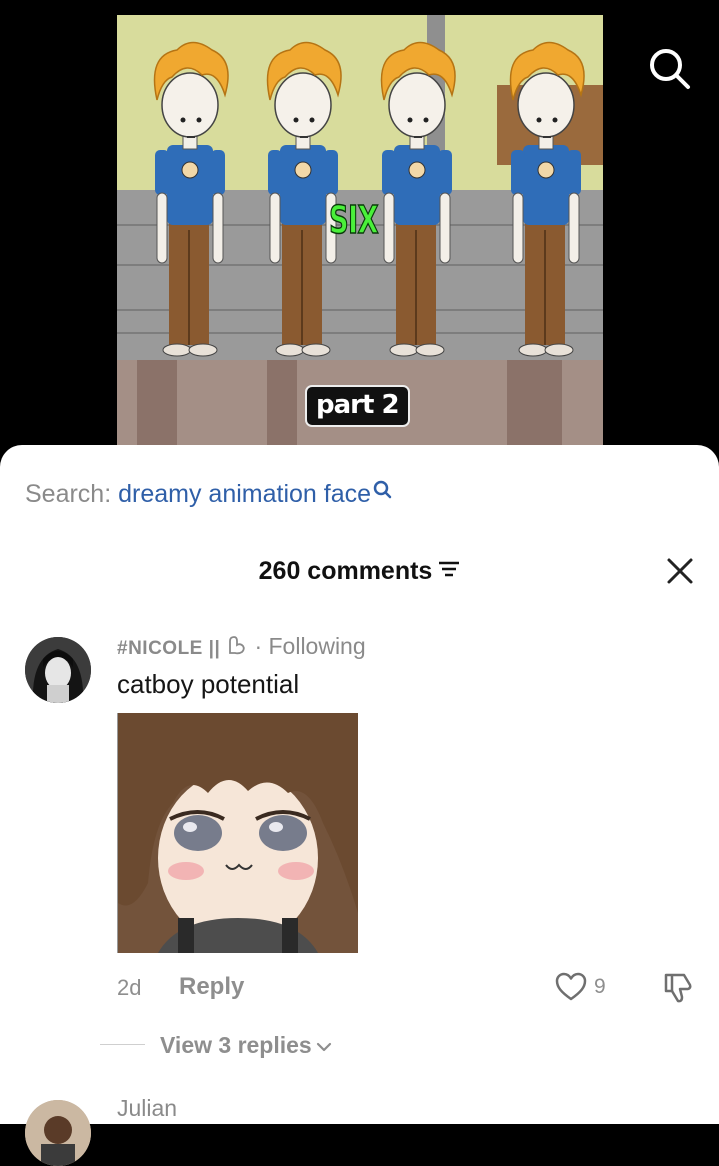  What do you see at coordinates (147, 1108) in the screenshot?
I see `comment-username: Julian` at bounding box center [147, 1108].